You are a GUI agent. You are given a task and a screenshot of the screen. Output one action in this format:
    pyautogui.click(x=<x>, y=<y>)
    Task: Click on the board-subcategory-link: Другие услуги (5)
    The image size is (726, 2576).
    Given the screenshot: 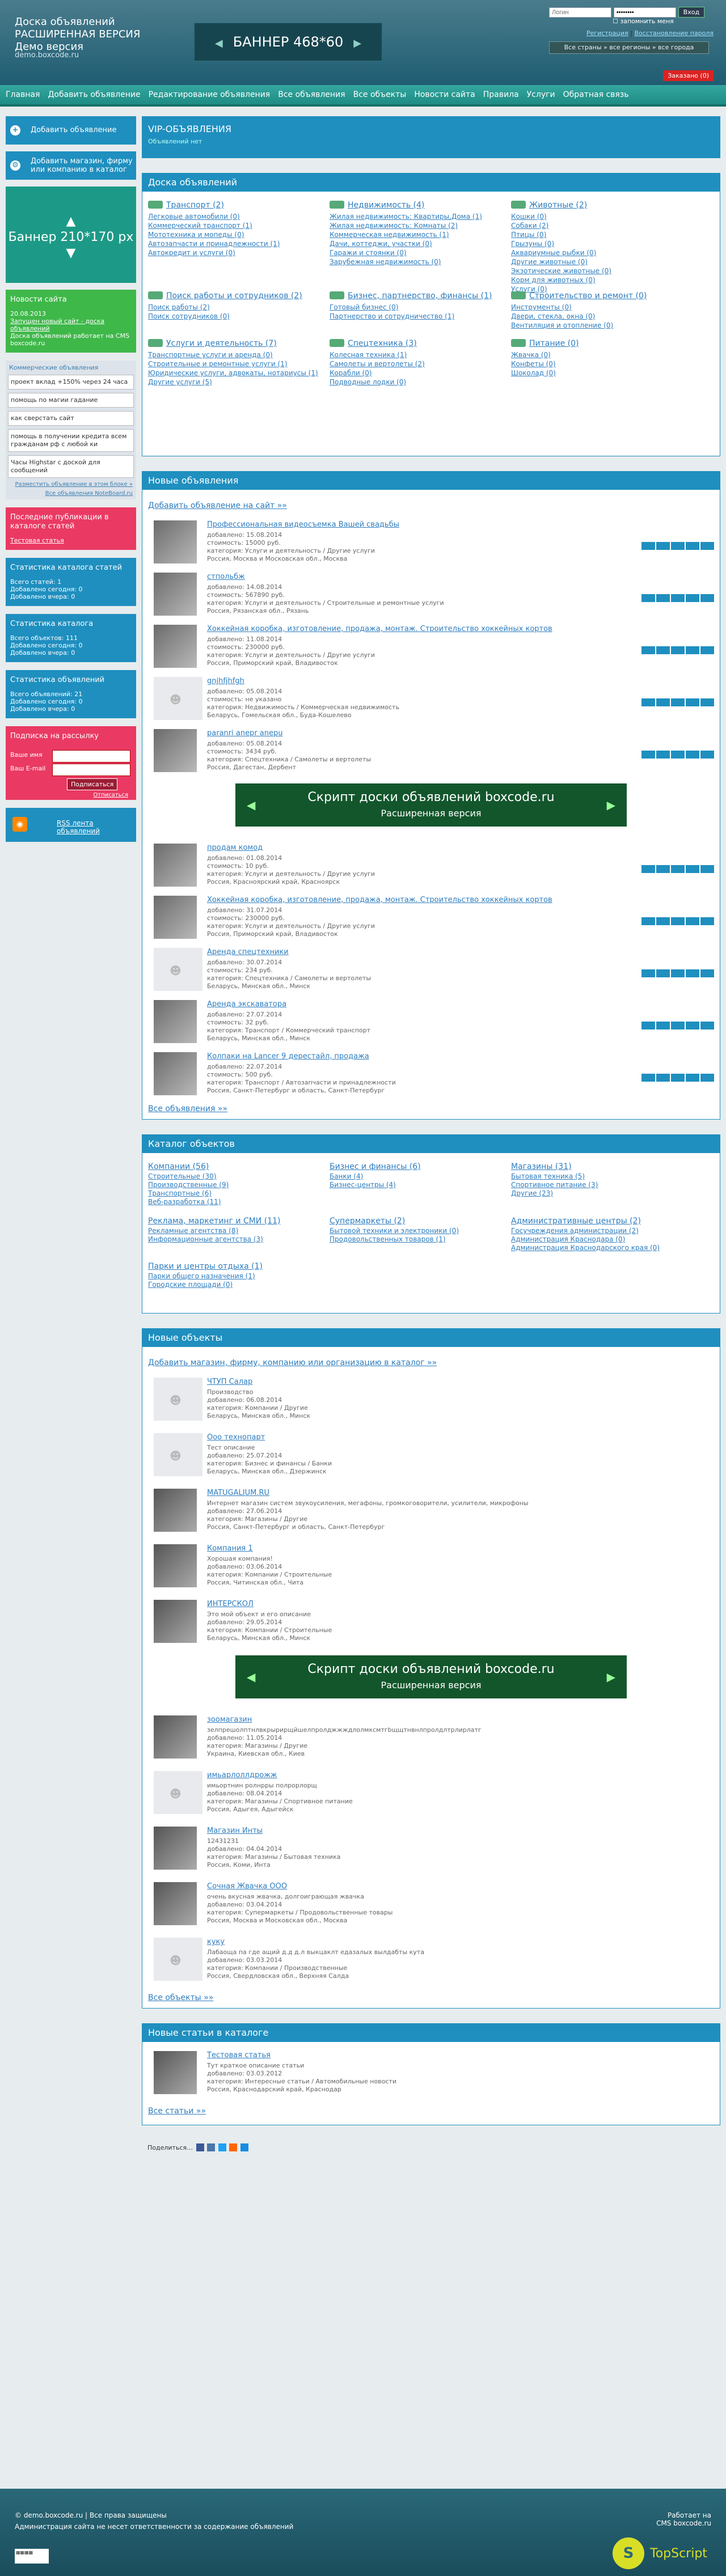 What is the action you would take?
    pyautogui.click(x=239, y=382)
    